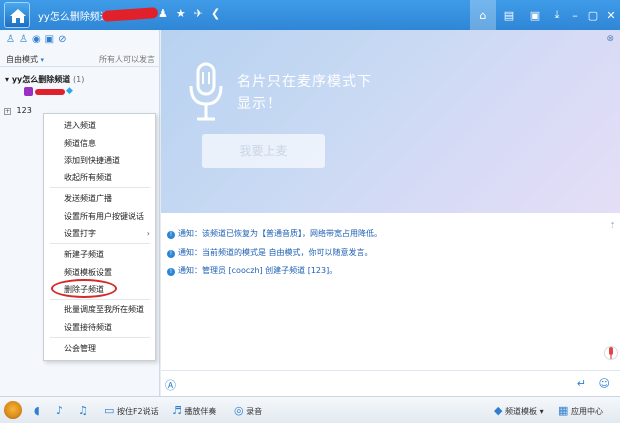 The height and width of the screenshot is (423, 620). I want to click on mode-label: 自由模式, so click(22, 59).